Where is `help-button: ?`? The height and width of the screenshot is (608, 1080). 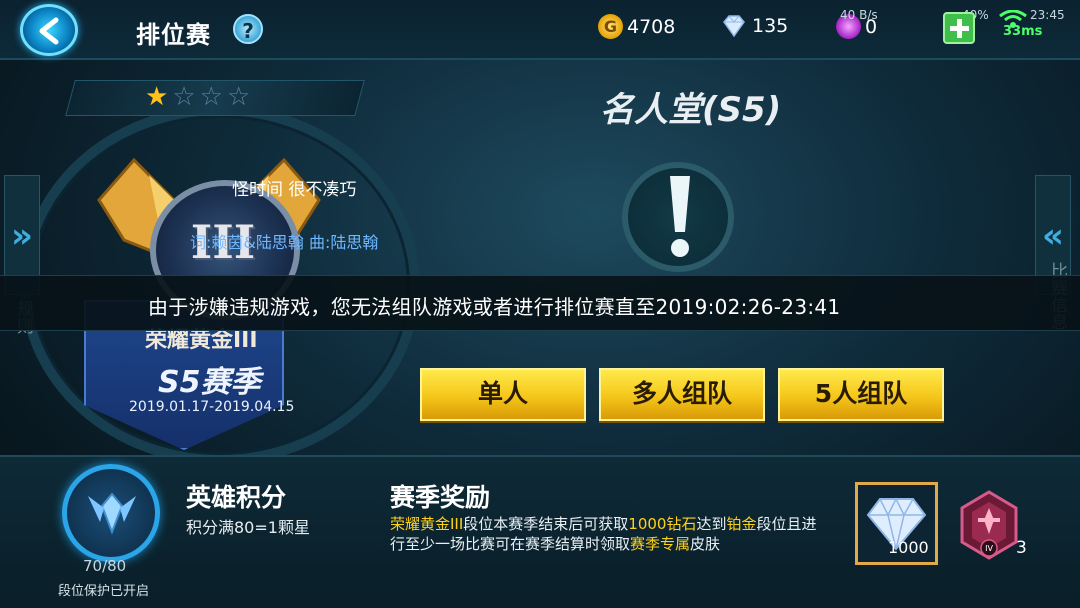 help-button: ? is located at coordinates (248, 29).